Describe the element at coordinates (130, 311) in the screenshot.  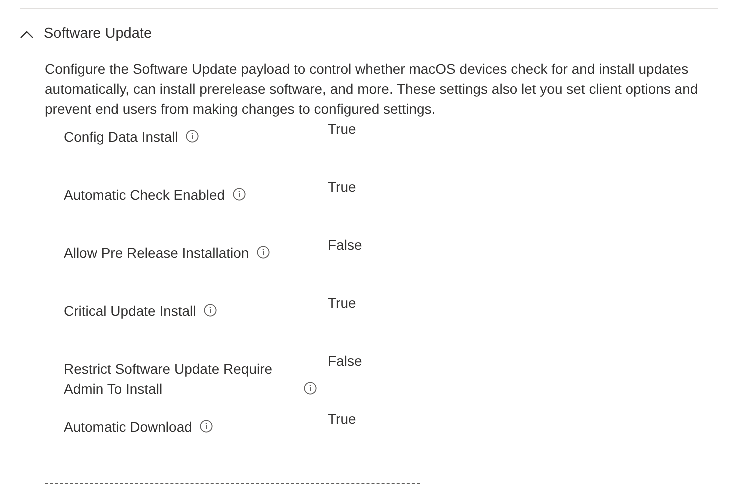
I see `setting-label: Critical Update Install` at that location.